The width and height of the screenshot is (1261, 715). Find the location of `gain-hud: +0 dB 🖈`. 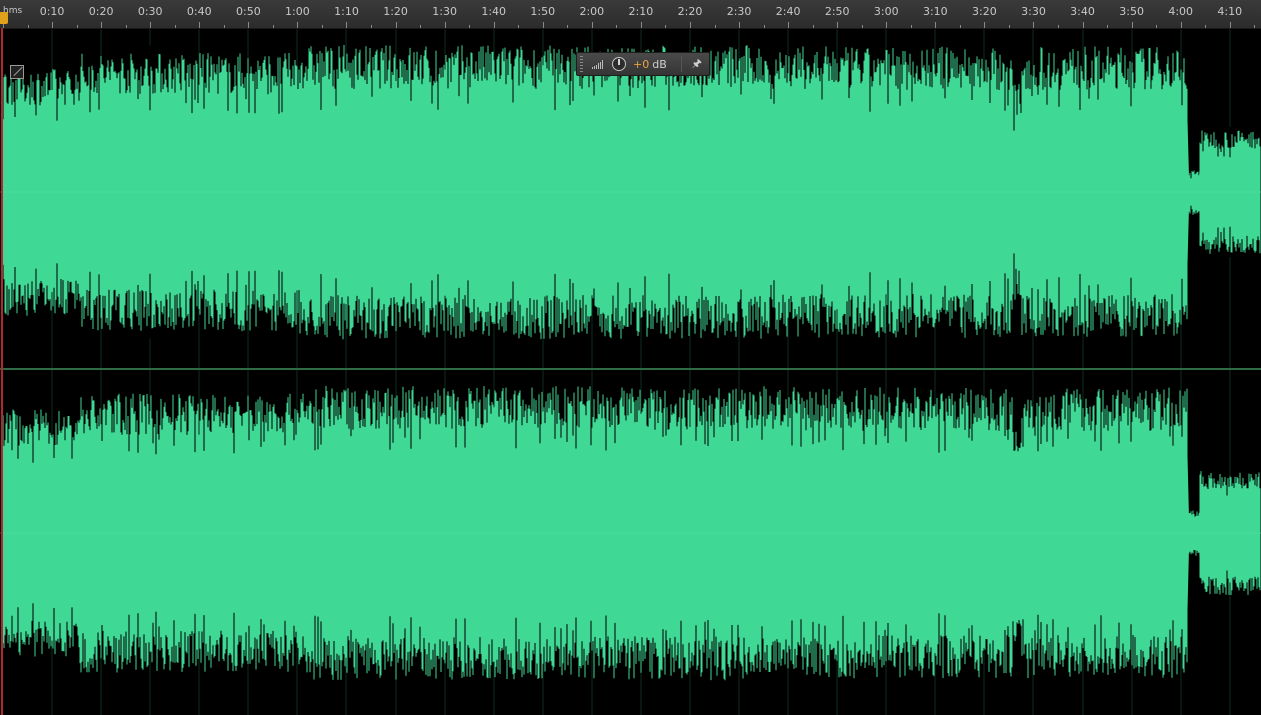

gain-hud: +0 dB 🖈 is located at coordinates (643, 64).